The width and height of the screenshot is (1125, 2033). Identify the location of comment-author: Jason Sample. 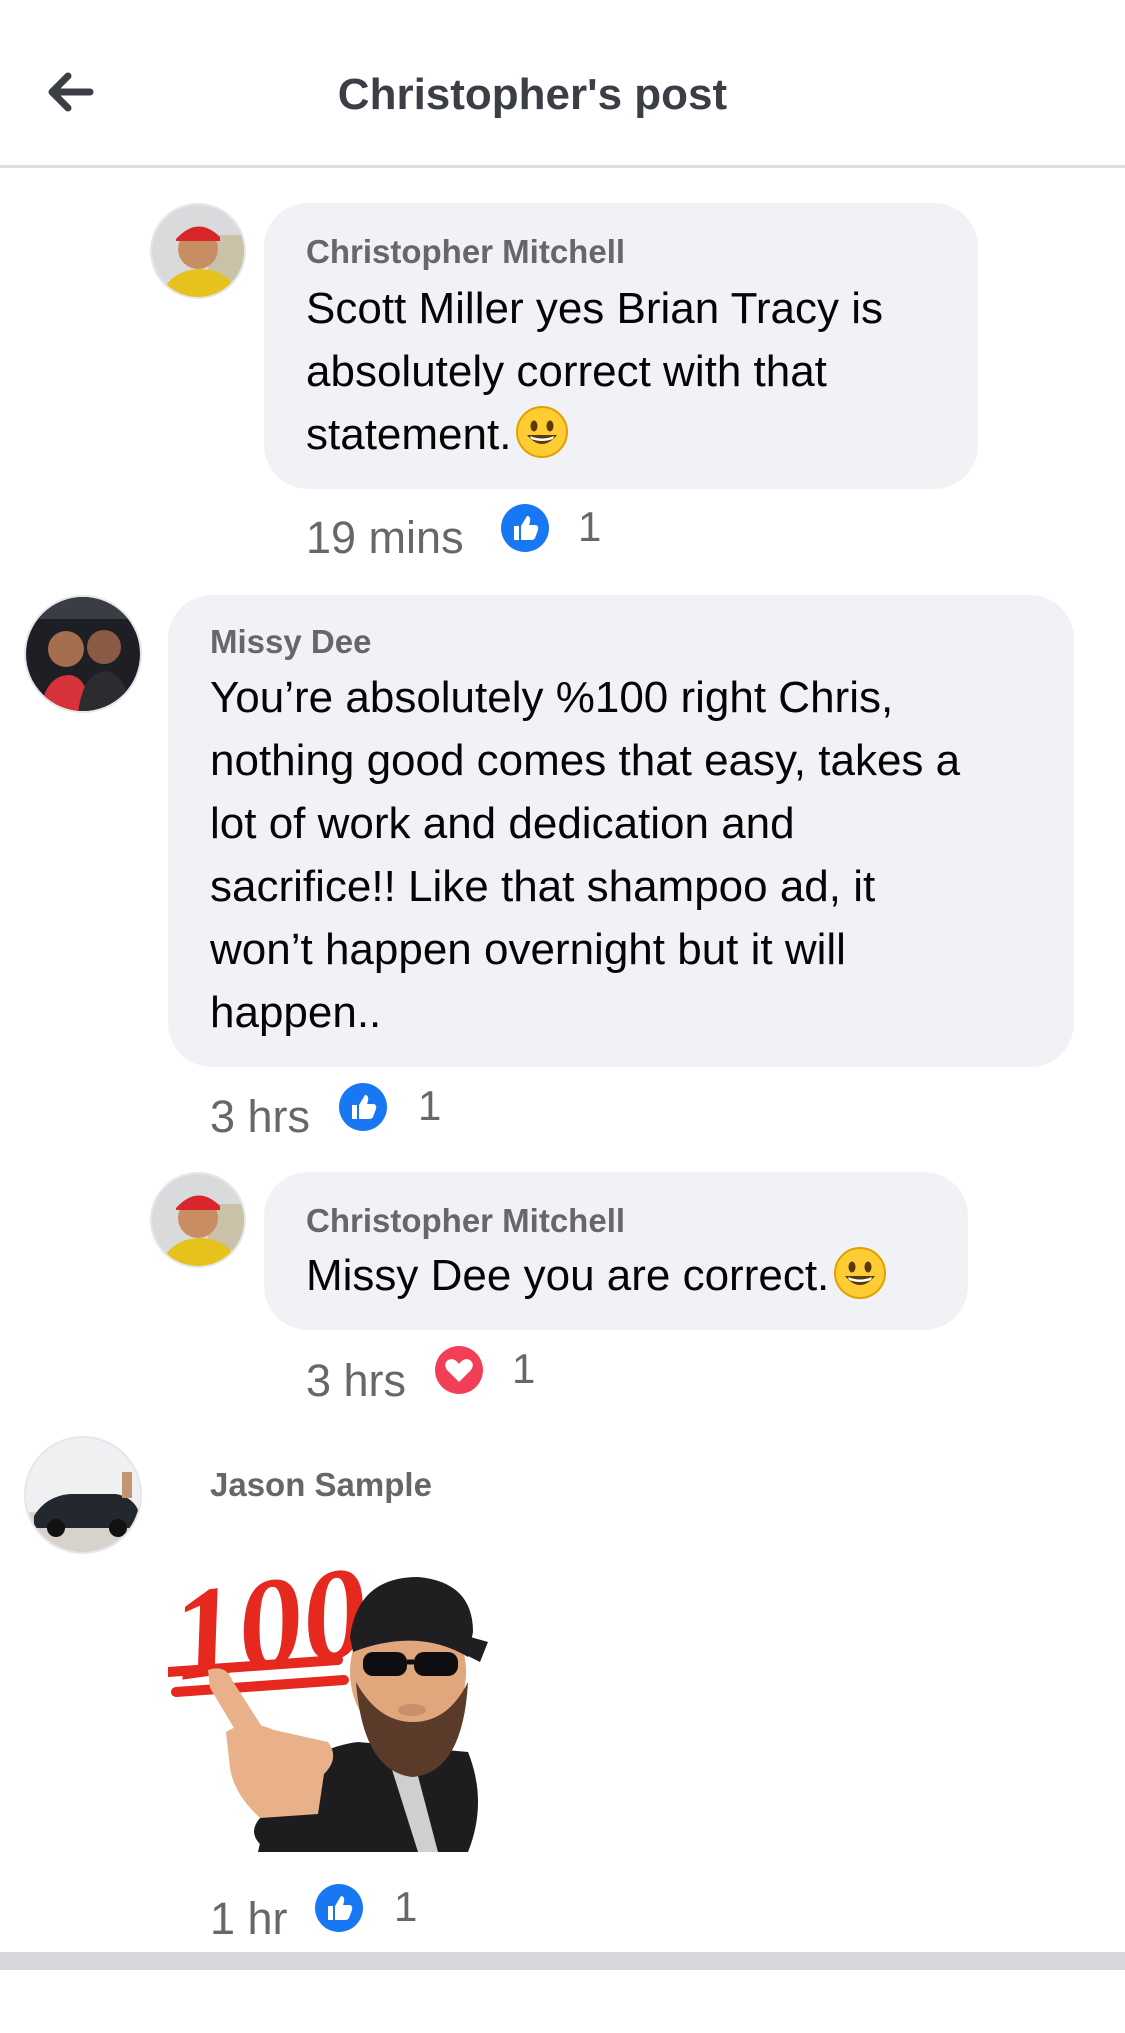
(321, 1485).